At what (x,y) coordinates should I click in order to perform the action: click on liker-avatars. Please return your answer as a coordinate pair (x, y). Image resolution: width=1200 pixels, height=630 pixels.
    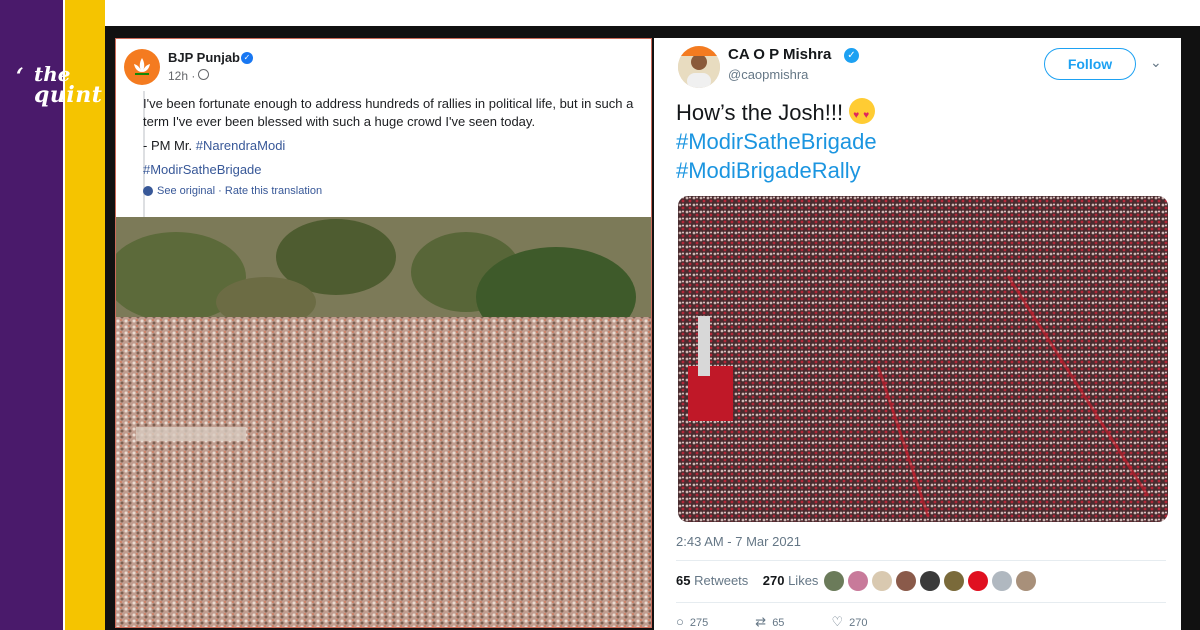
    Looking at the image, I should click on (932, 581).